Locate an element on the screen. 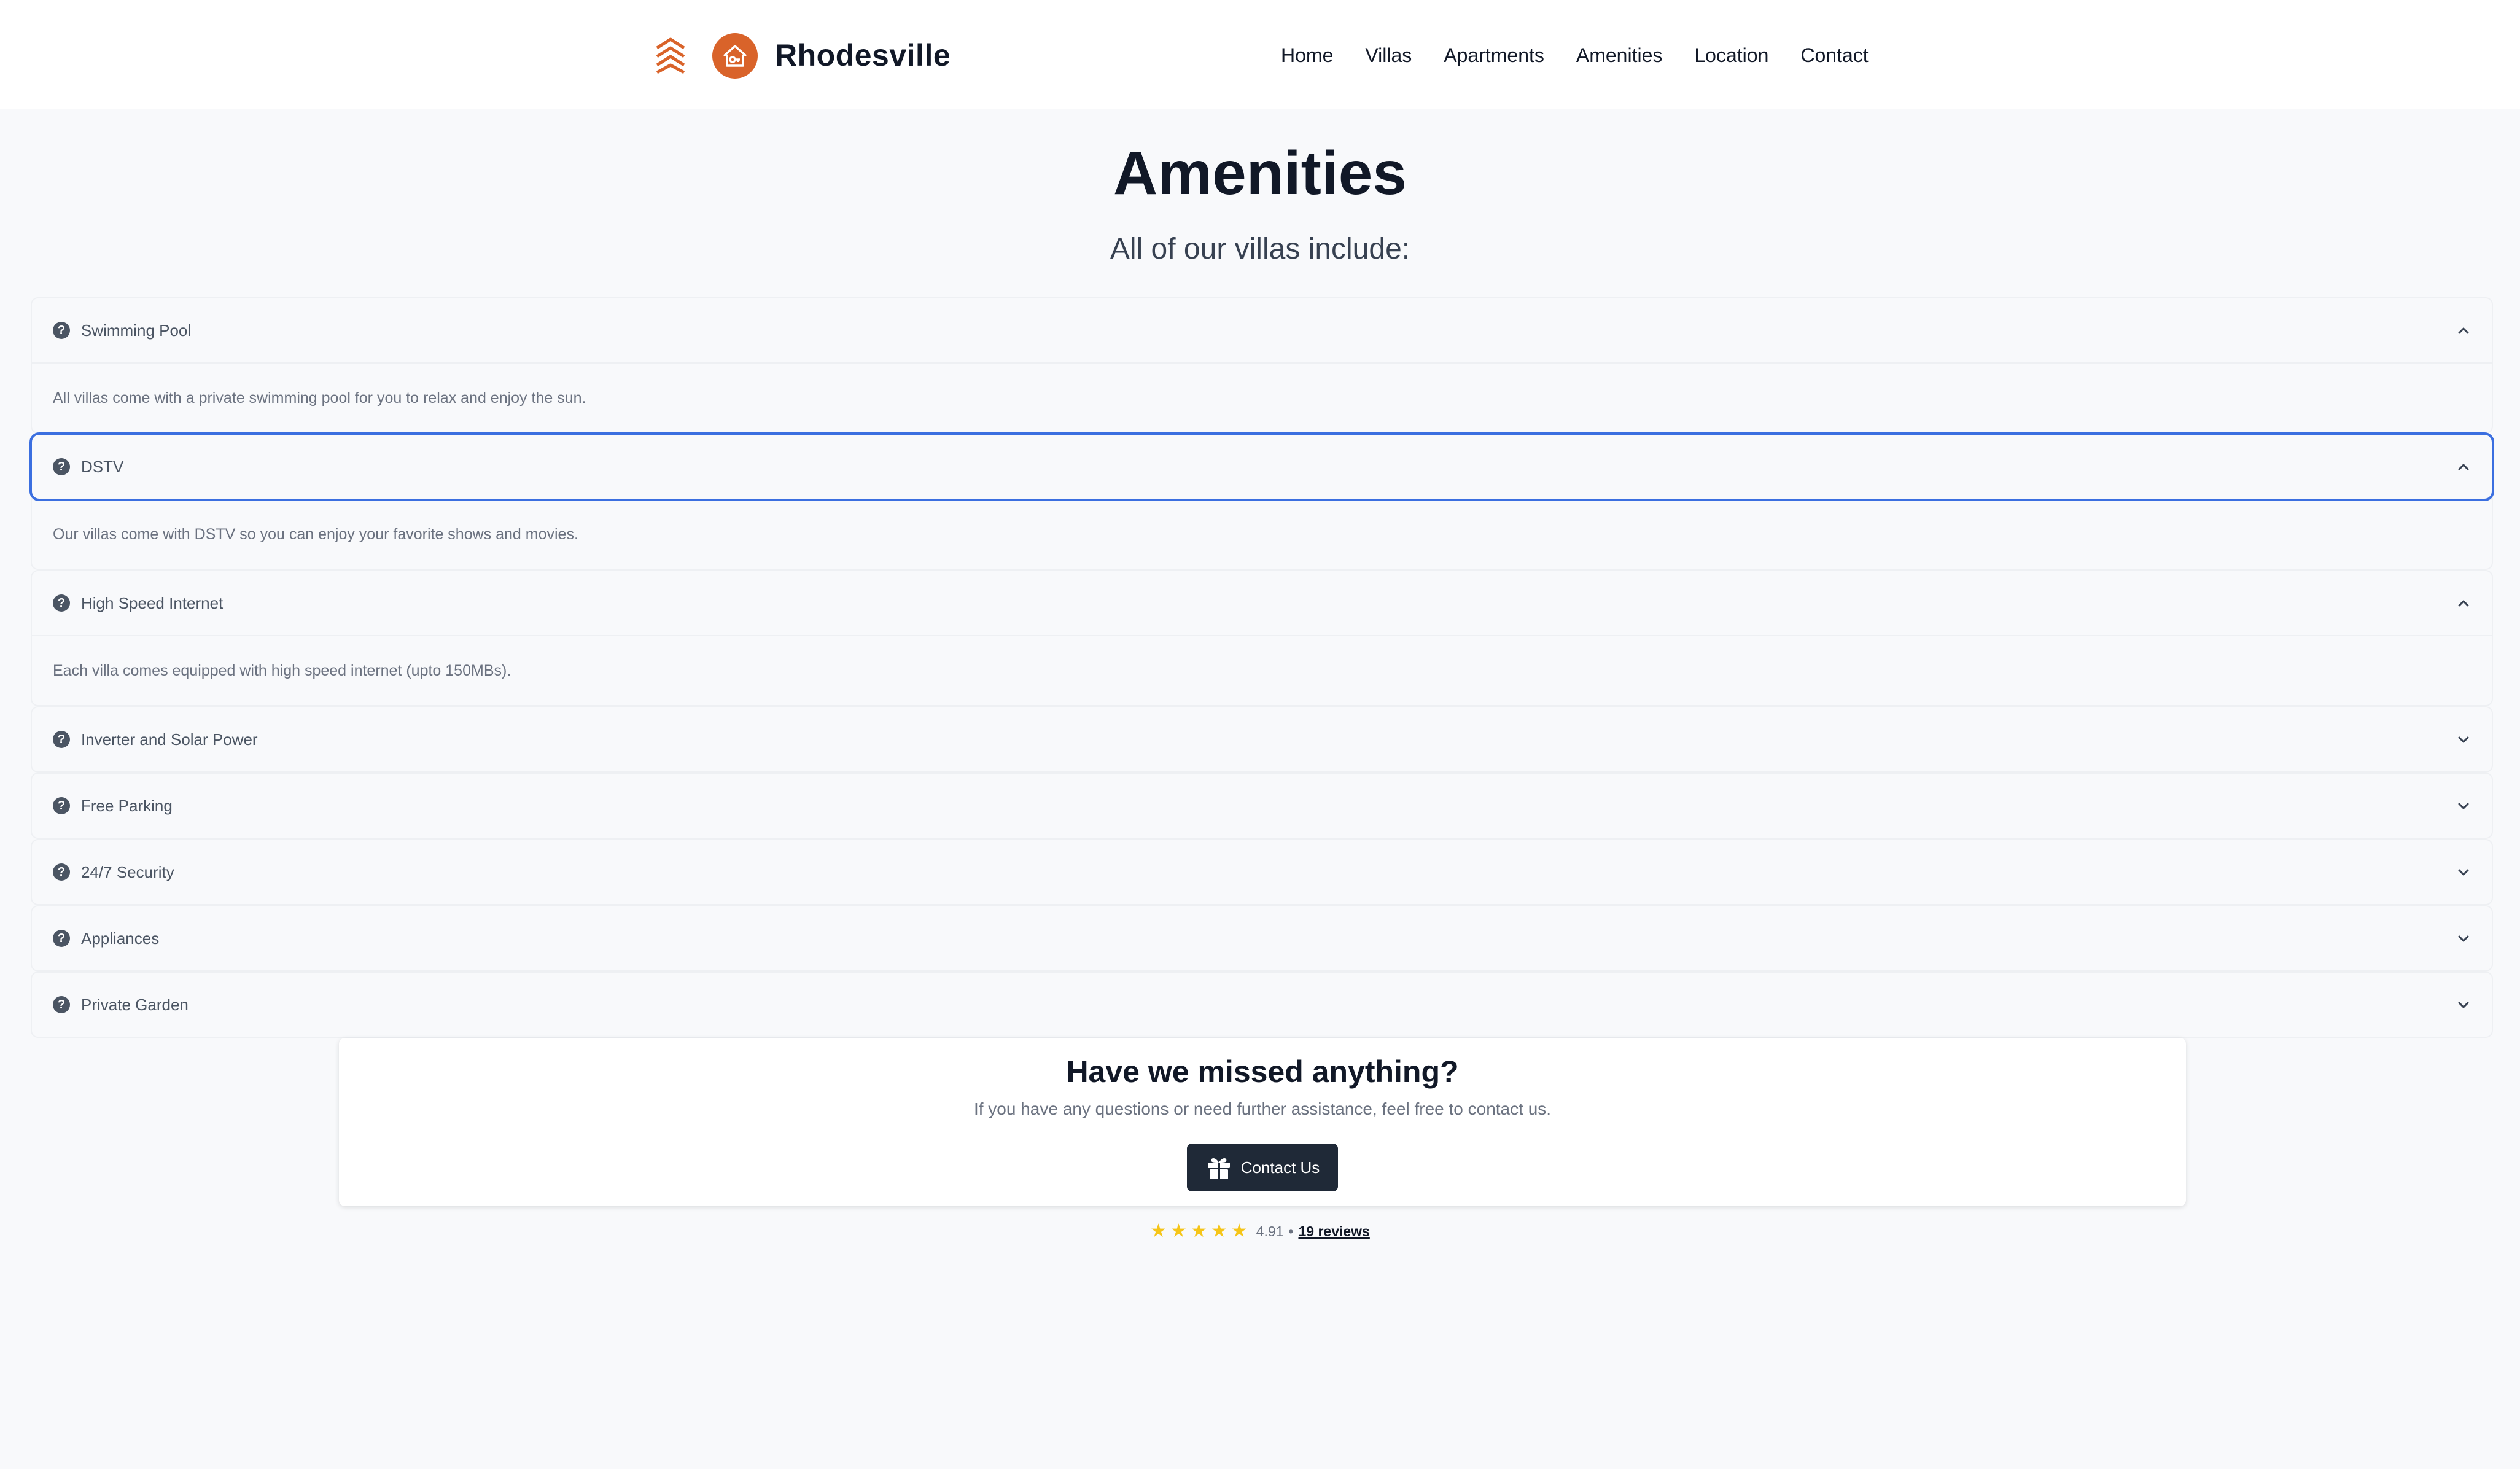  contact-us-label: Contact Us is located at coordinates (1280, 1167).